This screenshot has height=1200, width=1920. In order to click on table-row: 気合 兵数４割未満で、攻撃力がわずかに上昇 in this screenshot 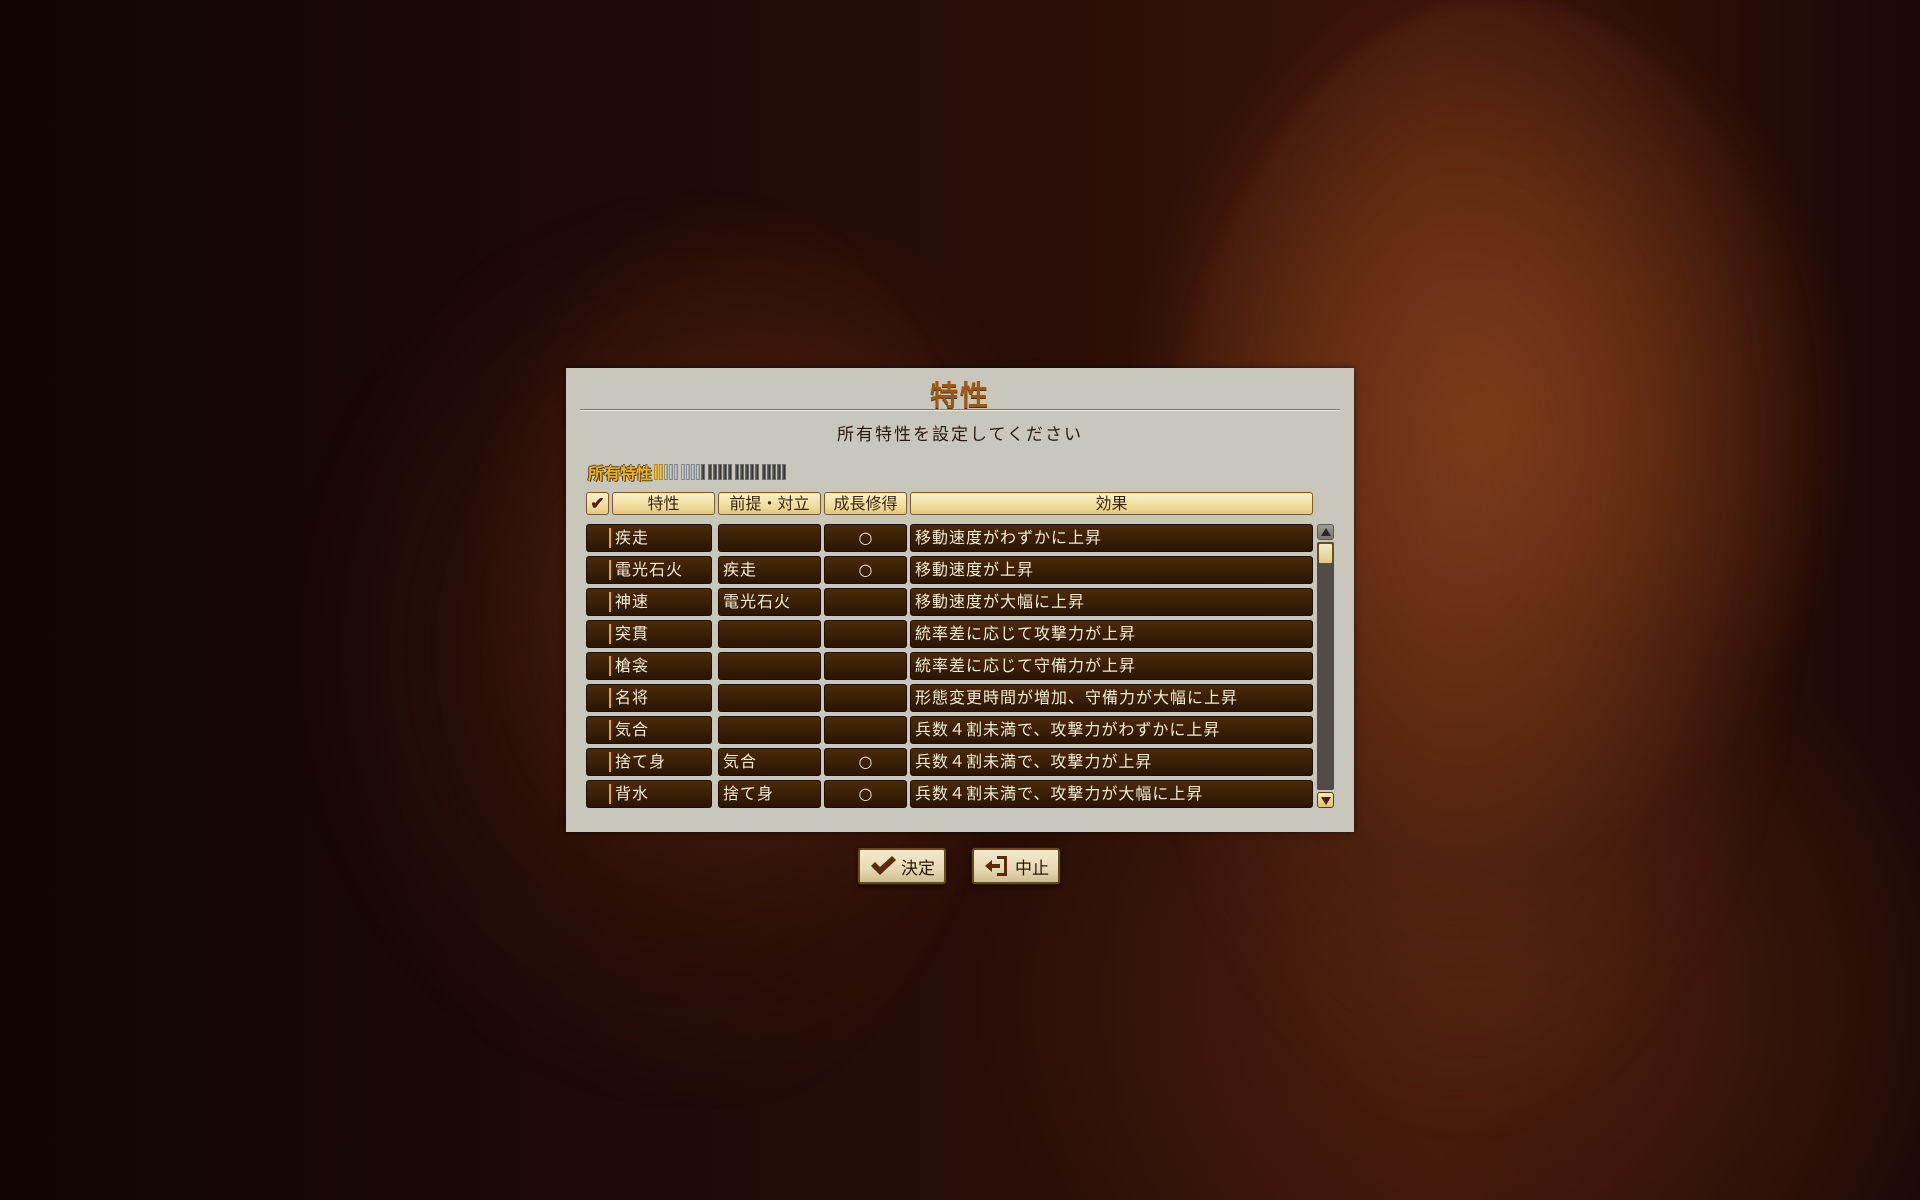, I will do `click(949, 730)`.